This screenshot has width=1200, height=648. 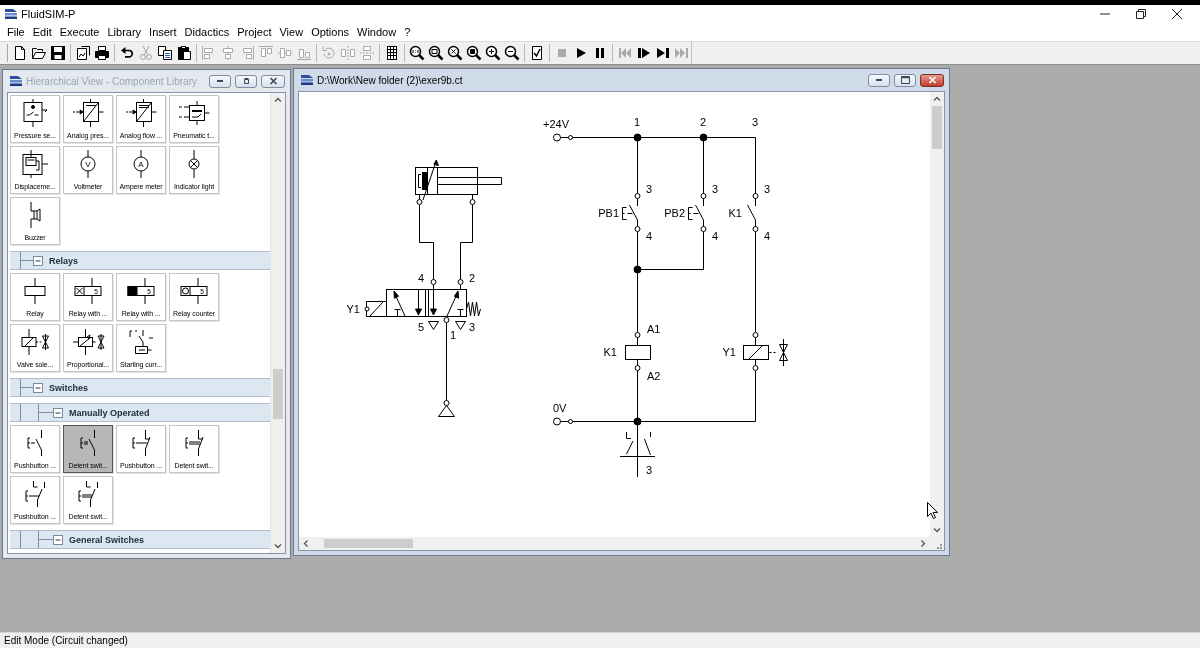 What do you see at coordinates (141, 342) in the screenshot?
I see `current-relay-icon` at bounding box center [141, 342].